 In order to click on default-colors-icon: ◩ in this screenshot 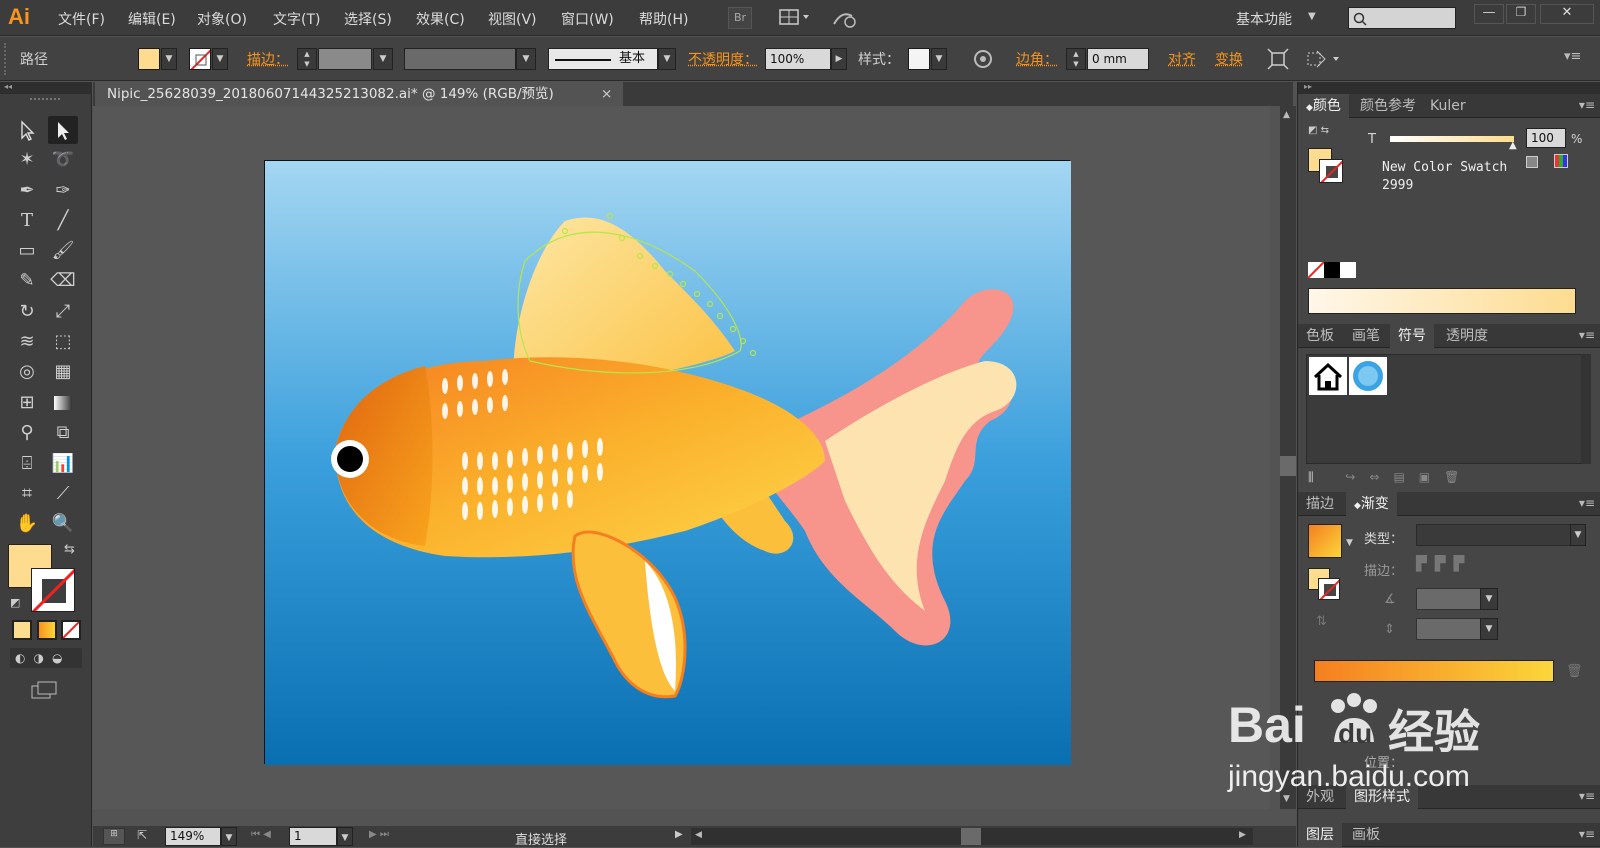, I will do `click(15, 602)`.